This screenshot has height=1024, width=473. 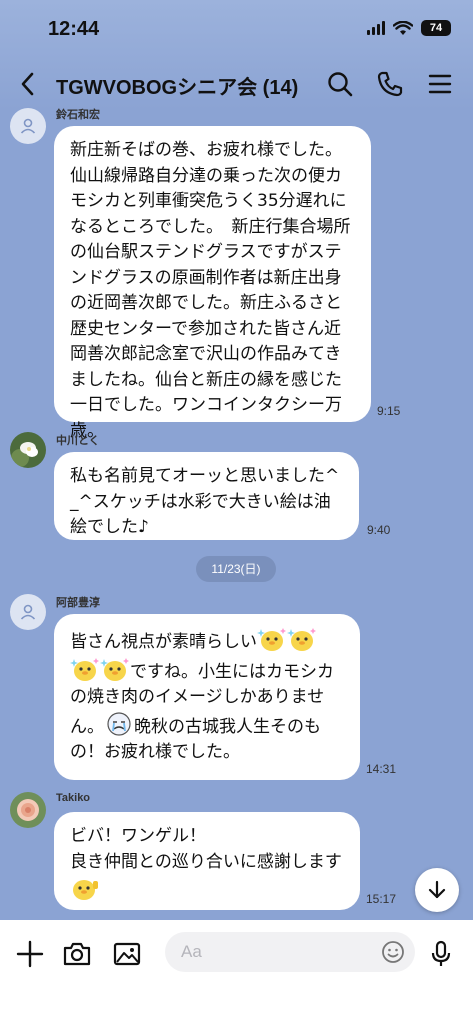 I want to click on message-input: Aa, so click(x=290, y=952).